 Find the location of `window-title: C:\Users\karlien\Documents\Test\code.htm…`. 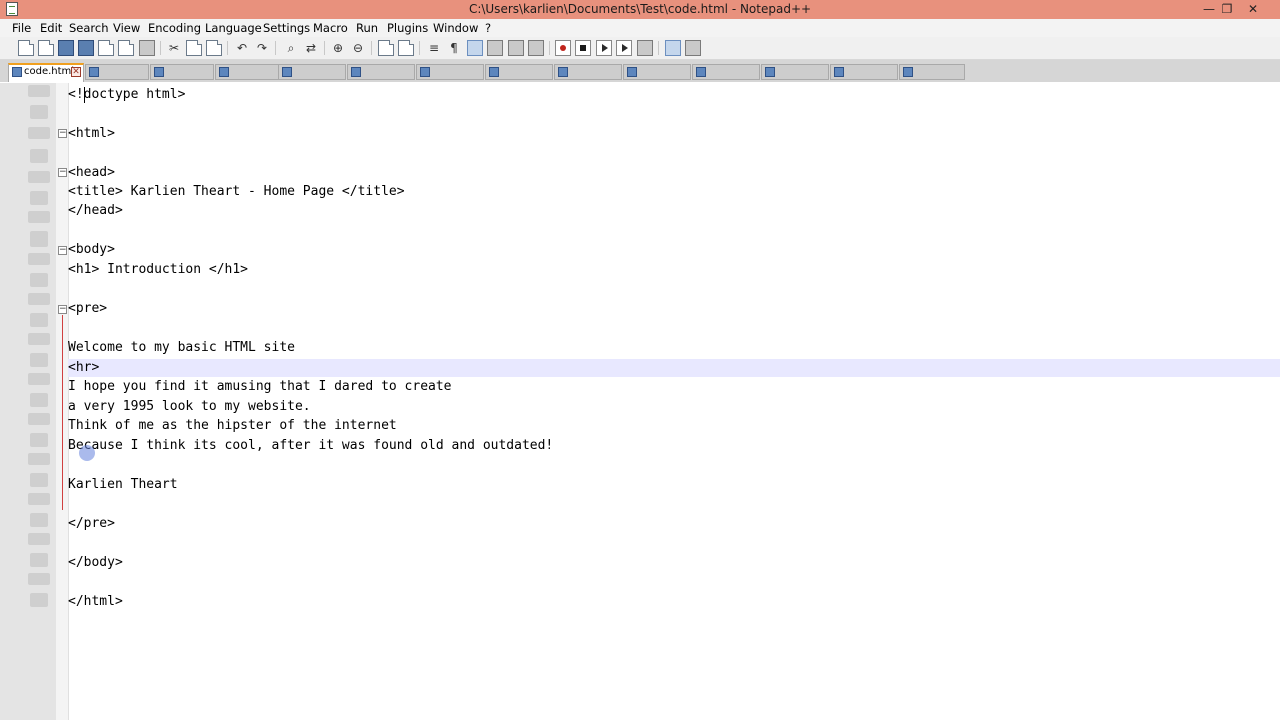

window-title: C:\Users\karlien\Documents\Test\code.htm… is located at coordinates (640, 9).